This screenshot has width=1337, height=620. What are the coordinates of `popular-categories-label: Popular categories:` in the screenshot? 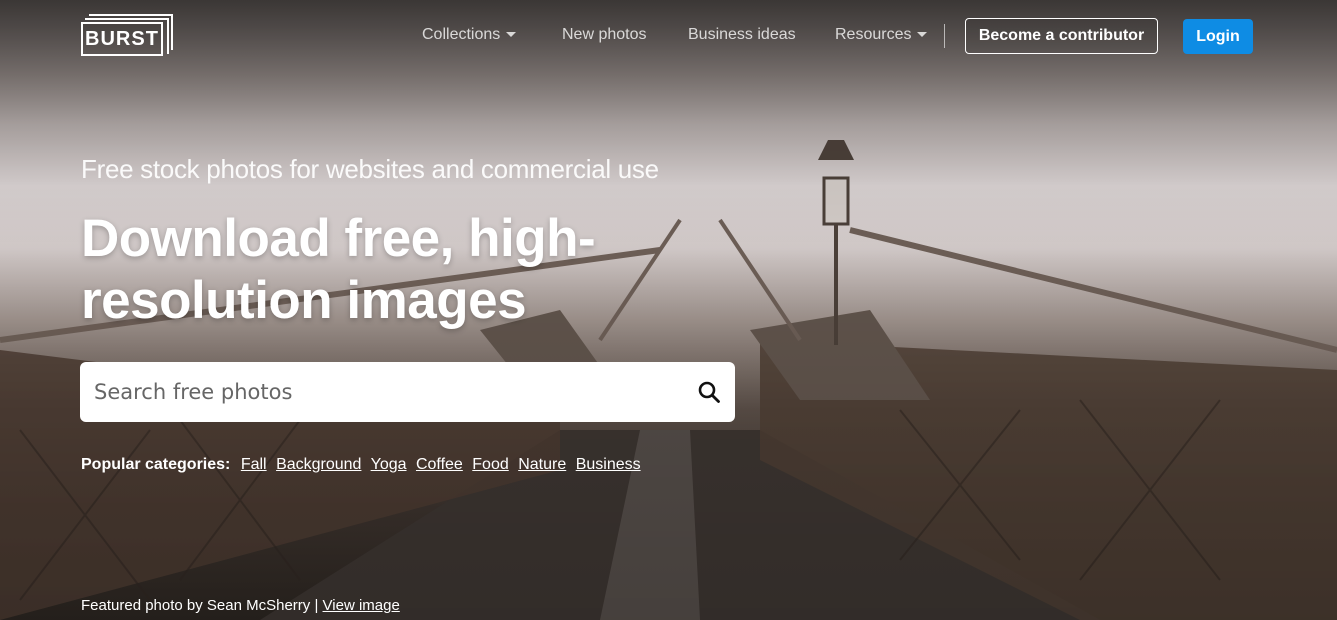 It's located at (156, 464).